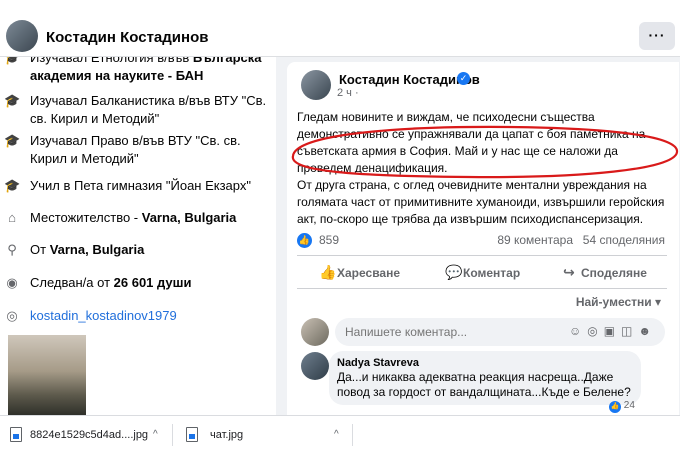 This screenshot has height=453, width=680. I want to click on comment-sort-dropdown: Най-уместни ▾, so click(618, 302).